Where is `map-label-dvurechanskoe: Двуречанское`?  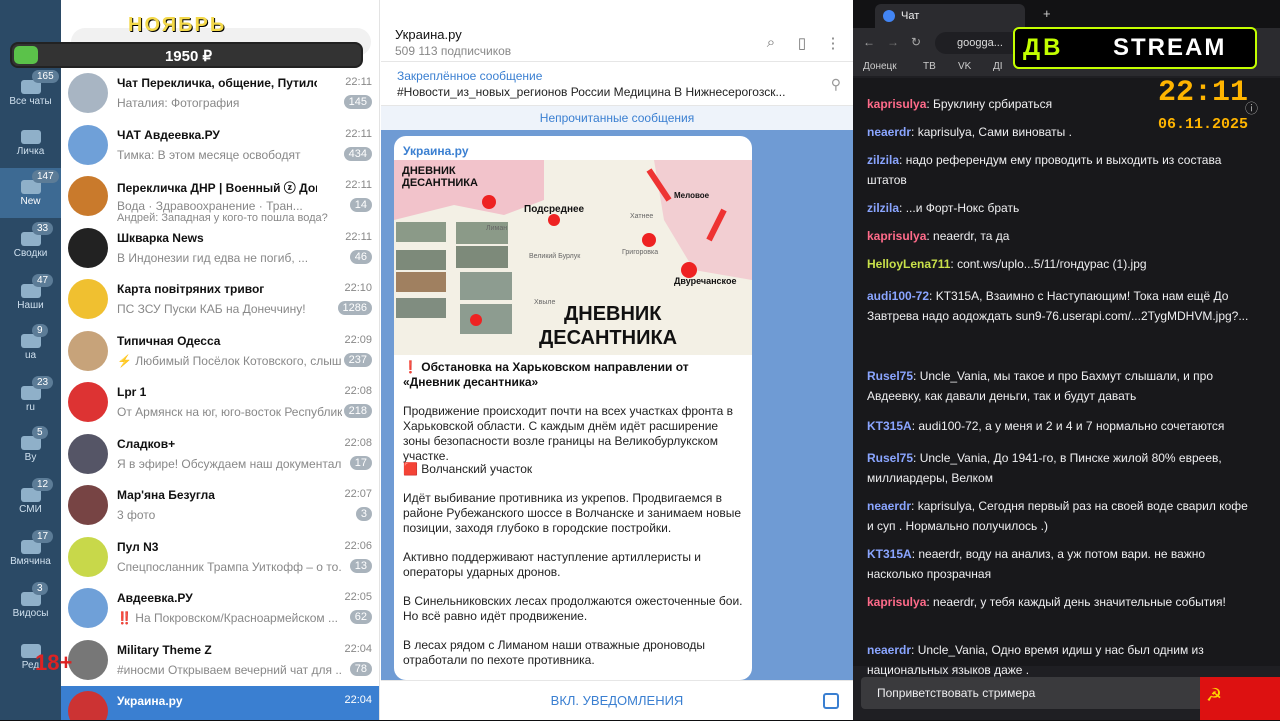
map-label-dvurechanskoe: Двуречанское is located at coordinates (705, 281).